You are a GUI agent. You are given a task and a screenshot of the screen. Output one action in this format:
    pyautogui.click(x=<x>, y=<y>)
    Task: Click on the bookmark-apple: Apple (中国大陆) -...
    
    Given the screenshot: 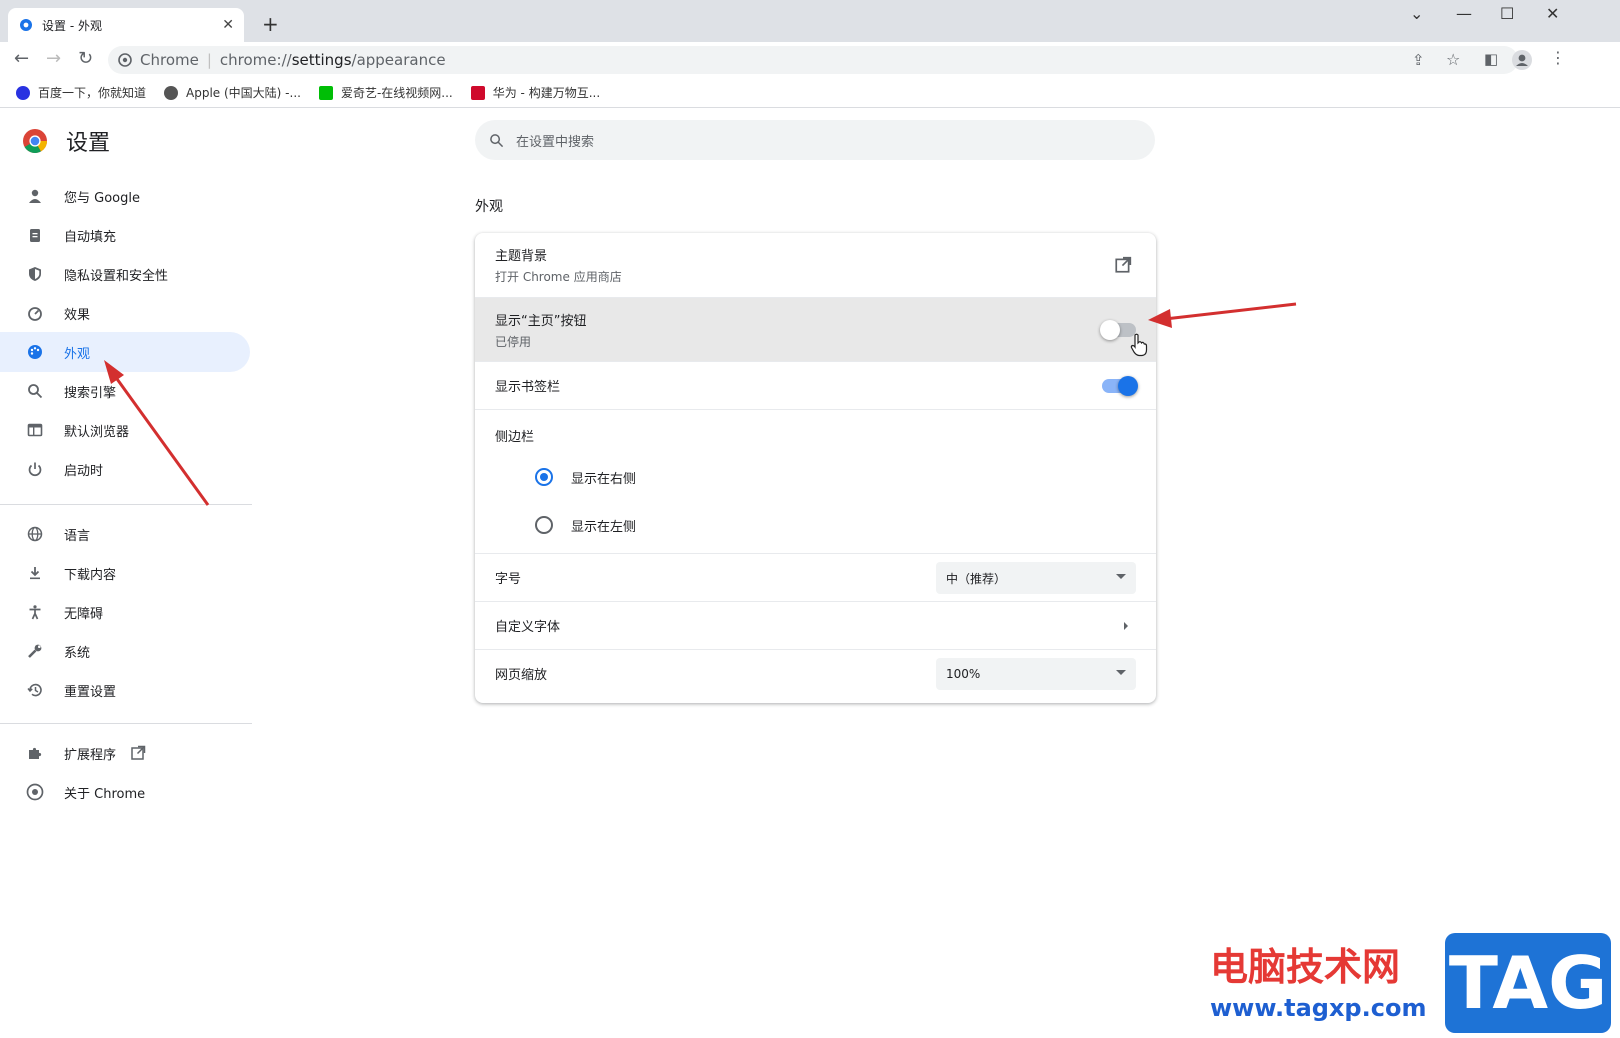 What is the action you would take?
    pyautogui.click(x=232, y=92)
    